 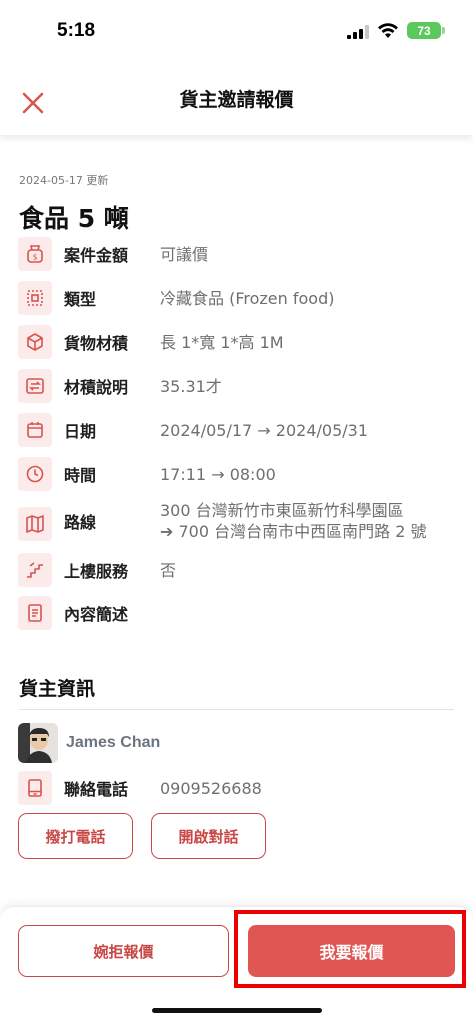 I want to click on grid-dots-icon, so click(x=35, y=298).